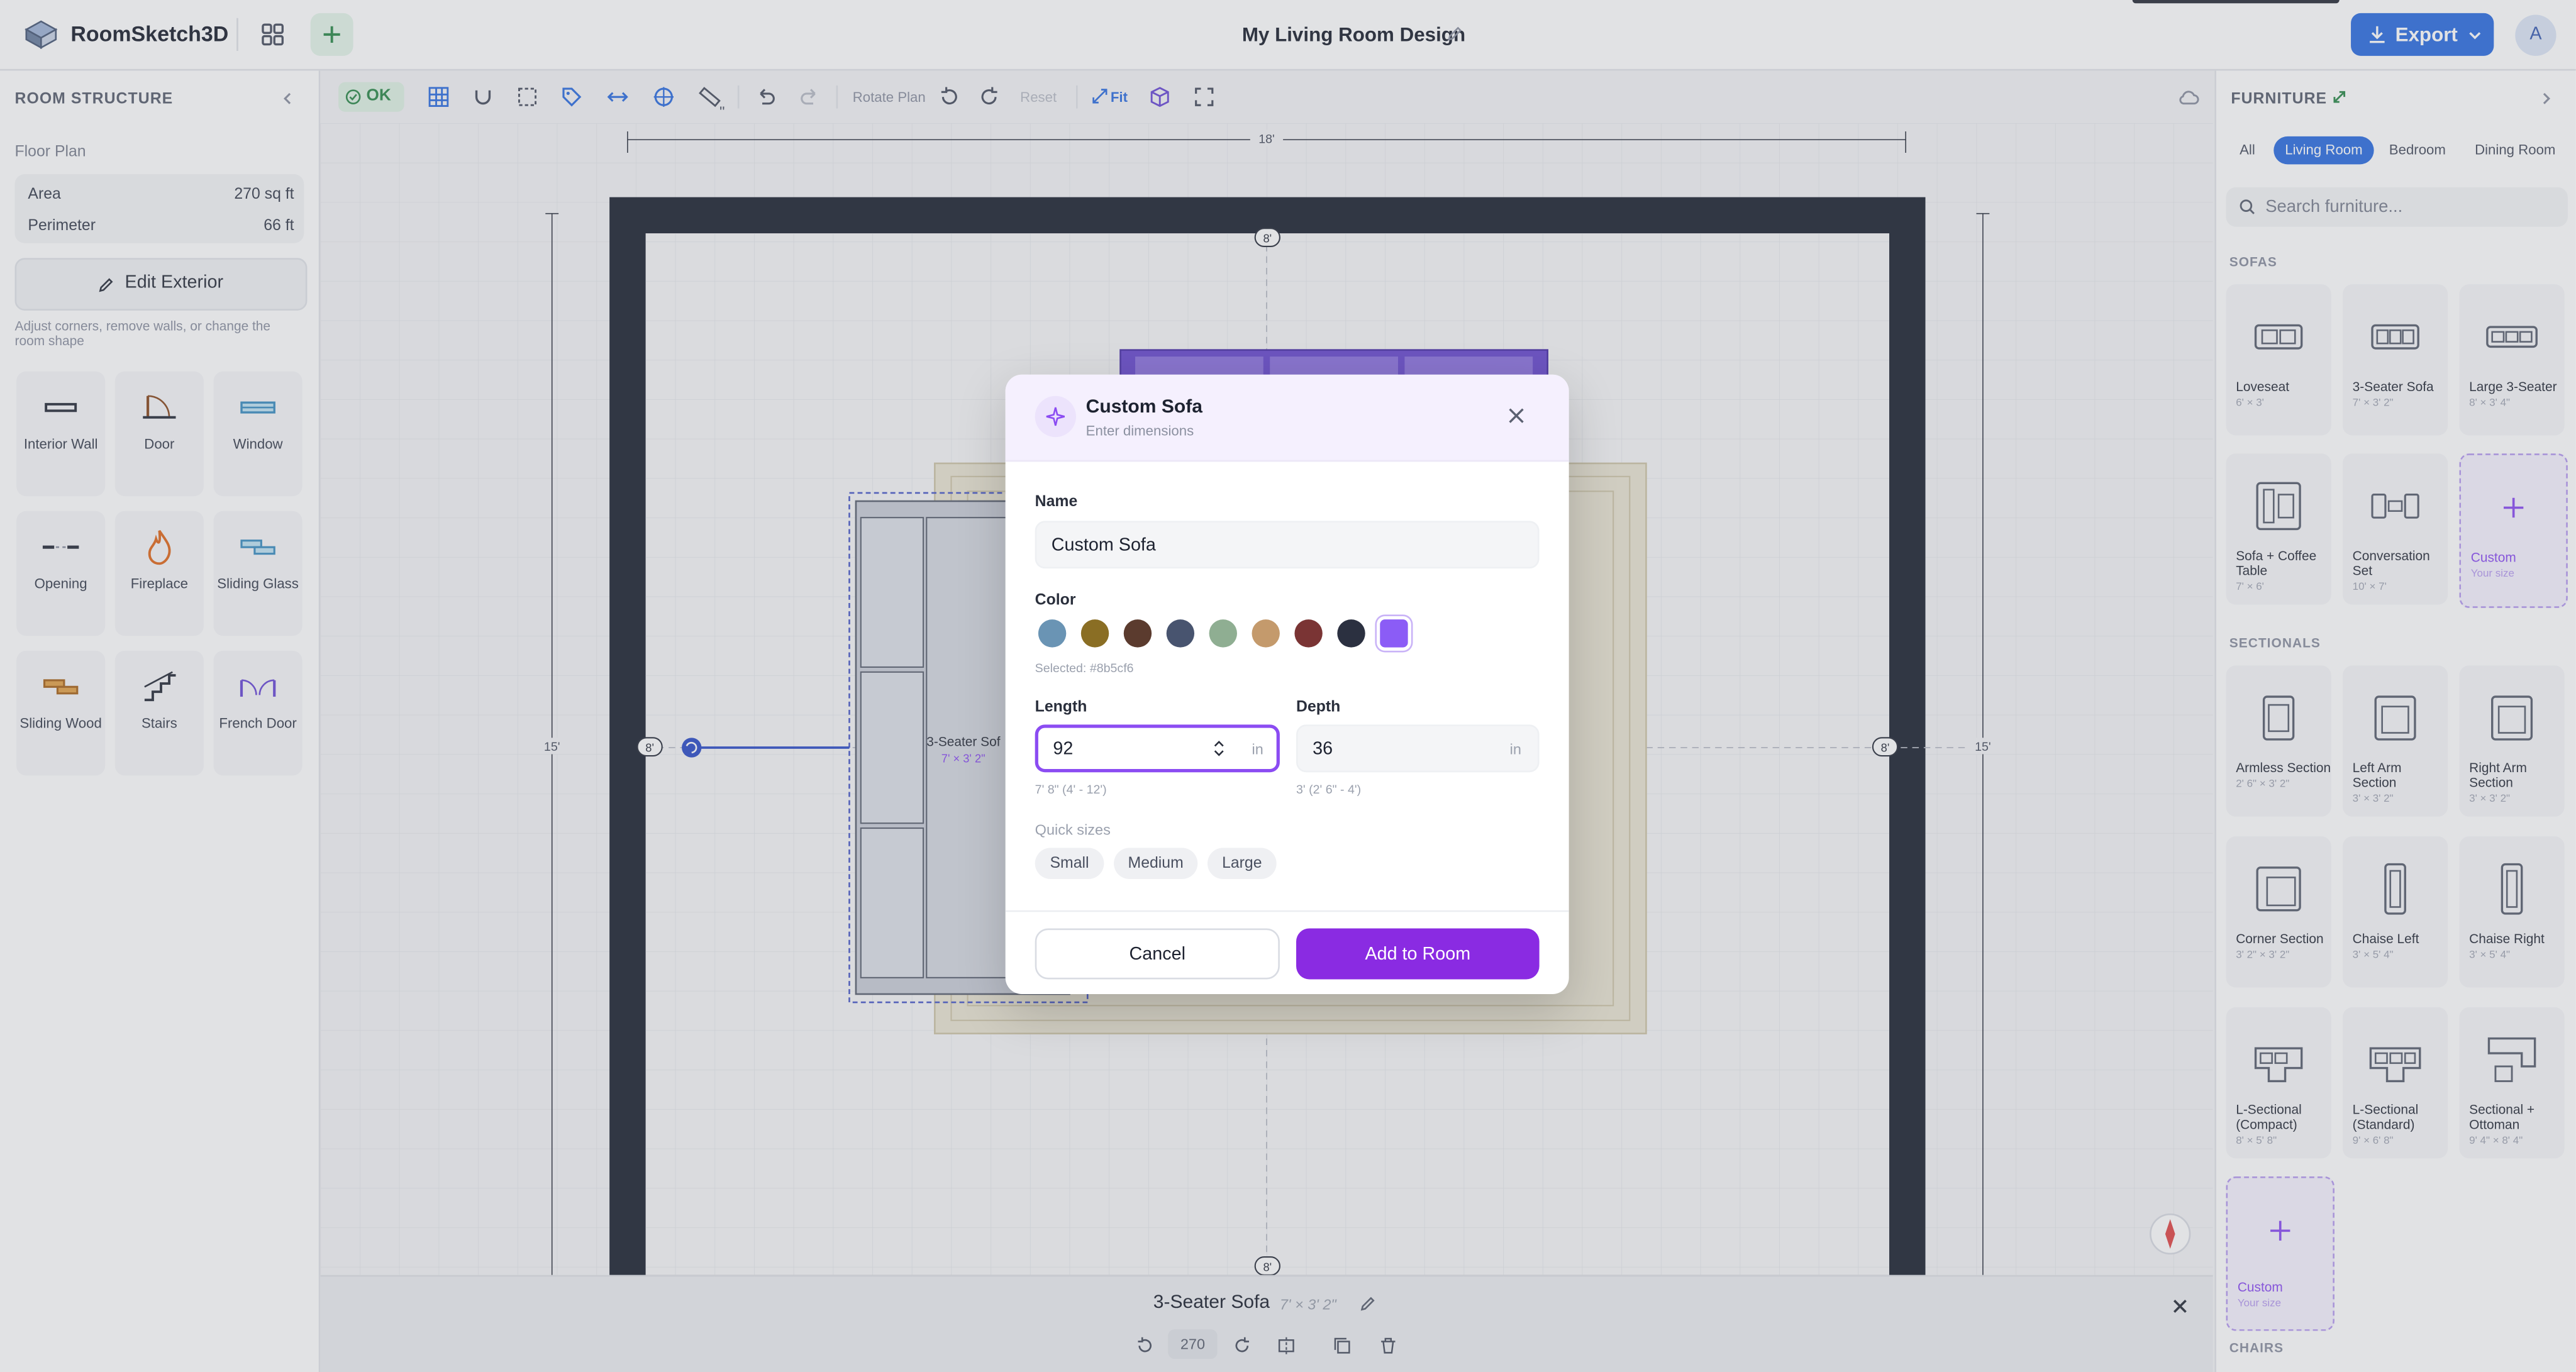  I want to click on length-stepper-icon, so click(1219, 749).